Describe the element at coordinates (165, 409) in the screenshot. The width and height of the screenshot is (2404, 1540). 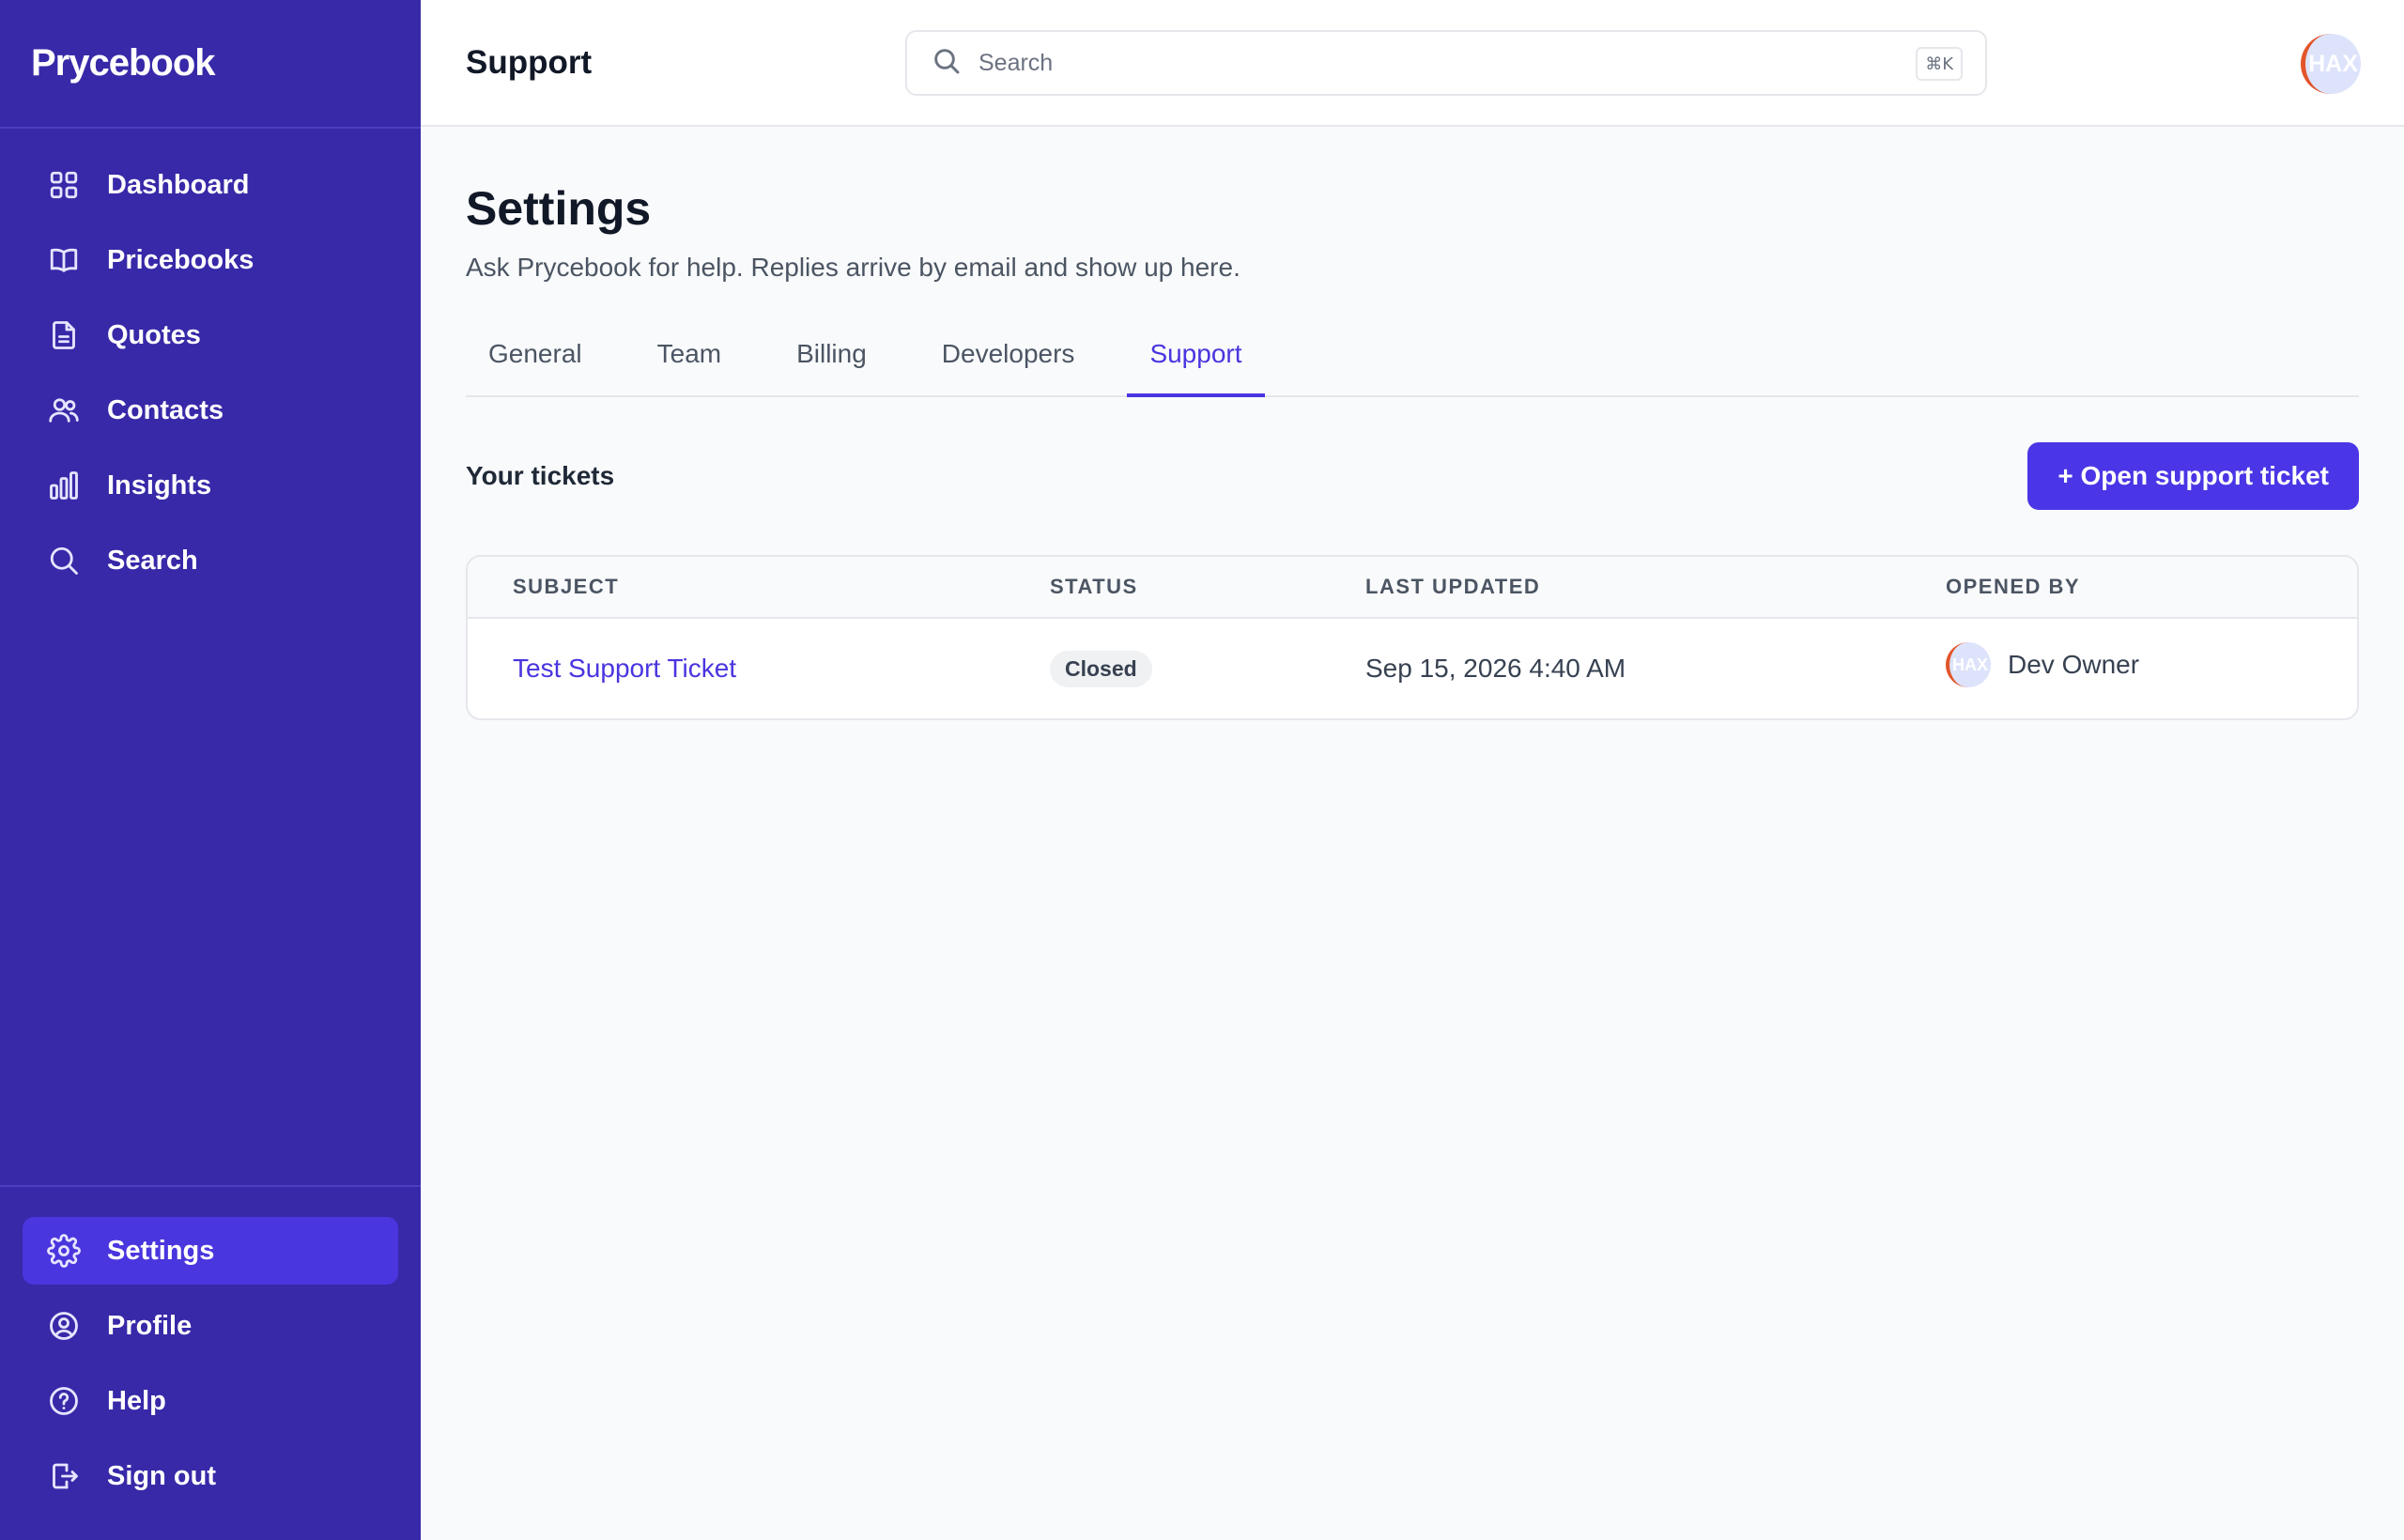
I see `sidebar-item-label: Contacts` at that location.